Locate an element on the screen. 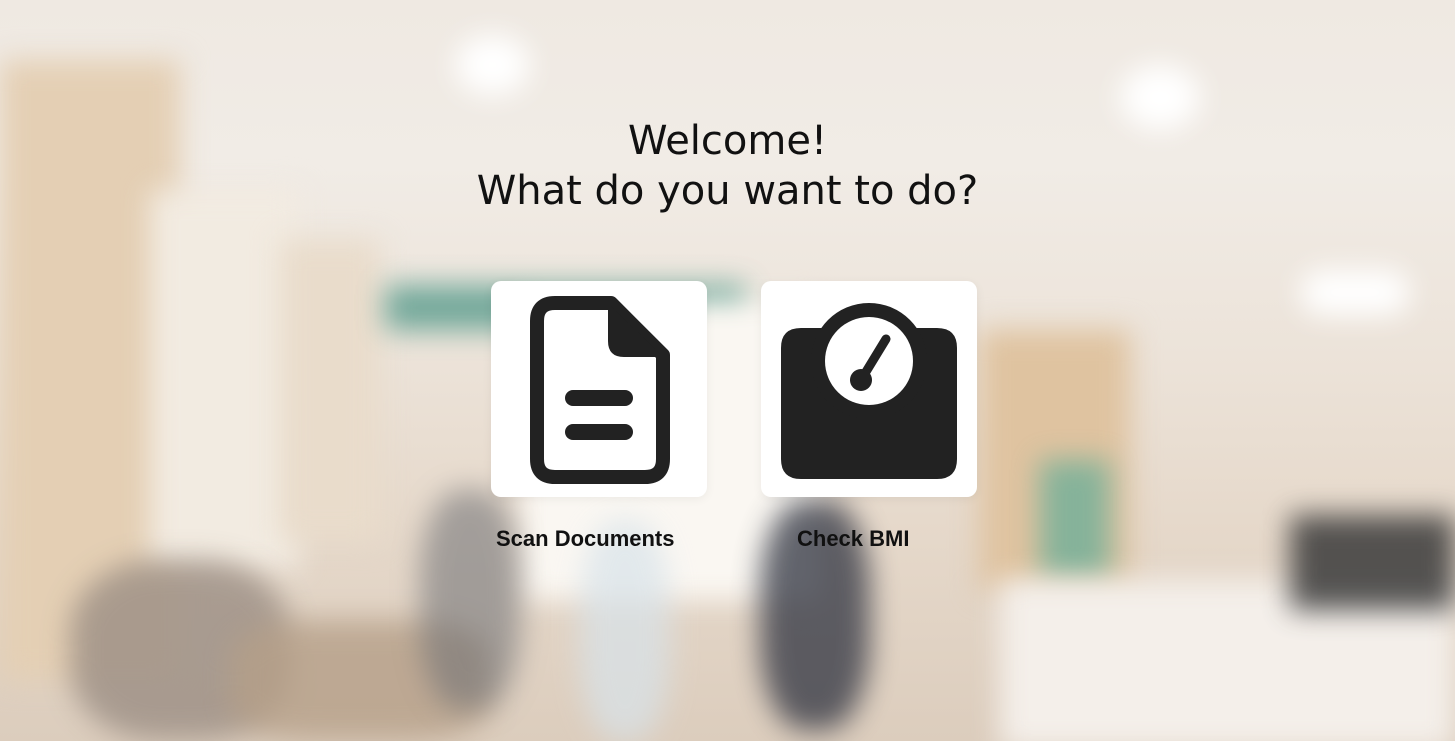 The image size is (1455, 741). check-bmi-label: Check BMI is located at coordinates (853, 539).